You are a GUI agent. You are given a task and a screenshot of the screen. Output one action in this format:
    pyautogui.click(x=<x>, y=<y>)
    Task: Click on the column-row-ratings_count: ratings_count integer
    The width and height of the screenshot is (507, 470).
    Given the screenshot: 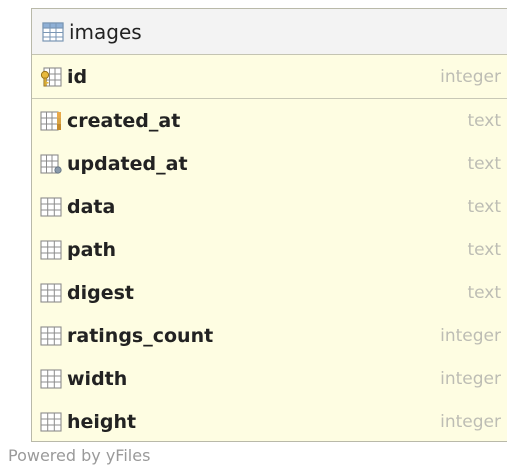 What is the action you would take?
    pyautogui.click(x=269, y=335)
    